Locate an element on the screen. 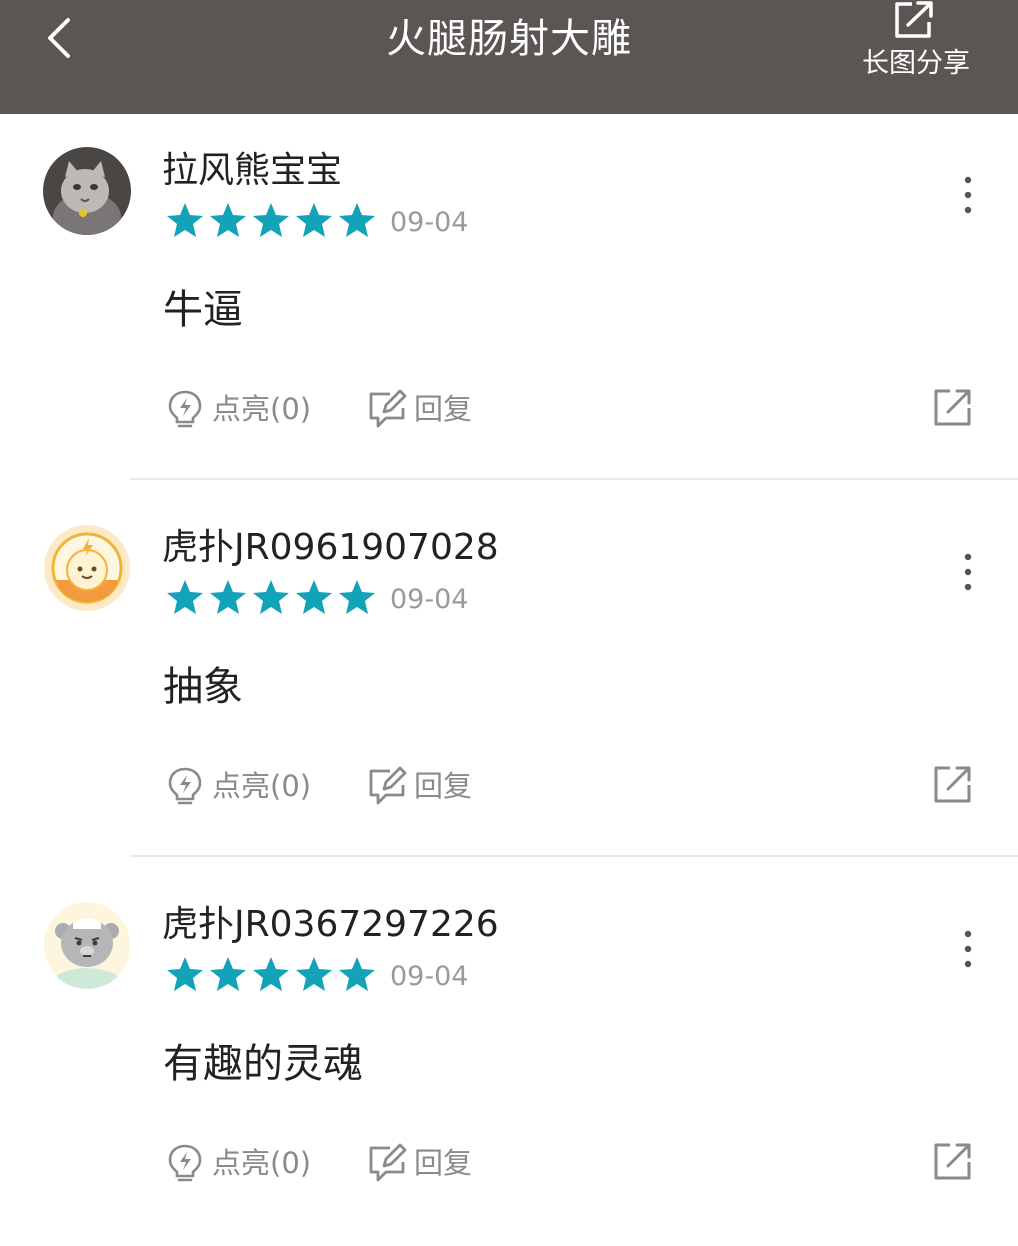  comment-text: 有趣的灵魂 is located at coordinates (263, 1064).